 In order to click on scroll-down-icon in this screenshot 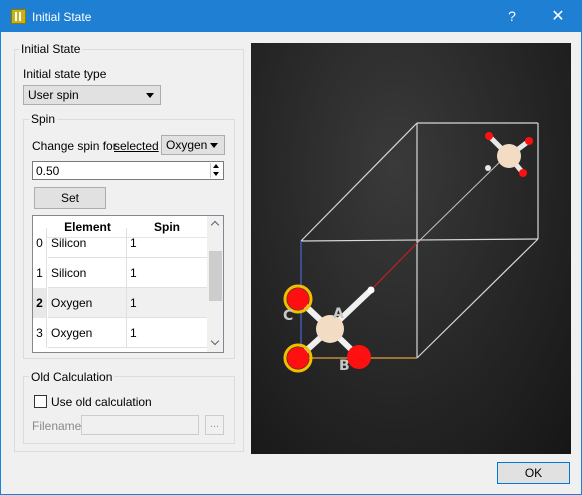, I will do `click(215, 341)`.